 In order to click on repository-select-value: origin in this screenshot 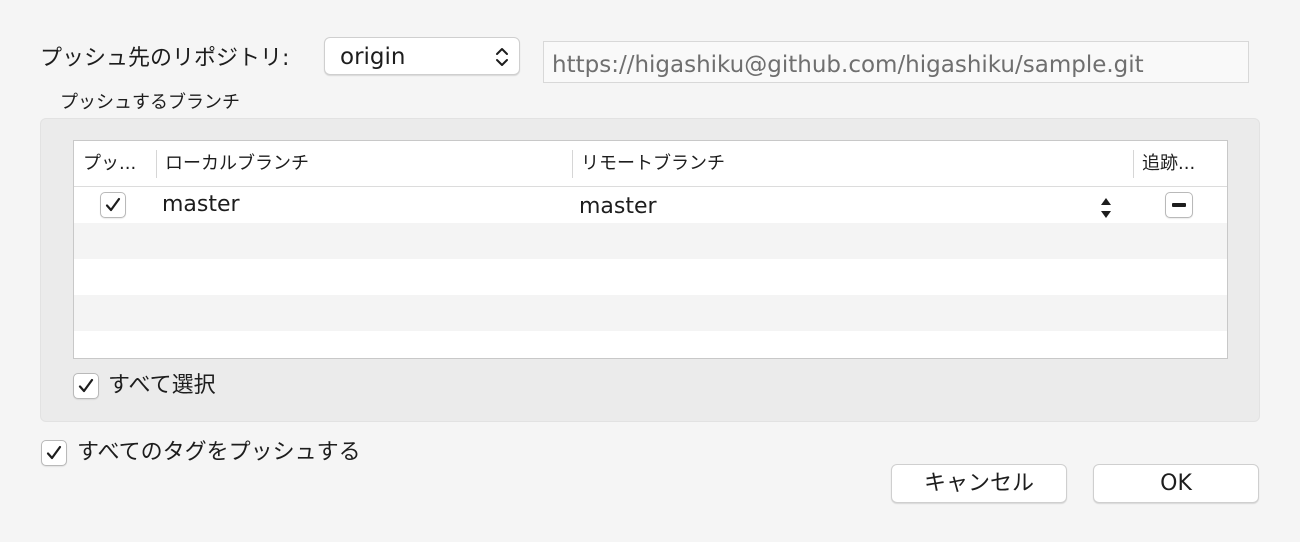, I will do `click(373, 57)`.